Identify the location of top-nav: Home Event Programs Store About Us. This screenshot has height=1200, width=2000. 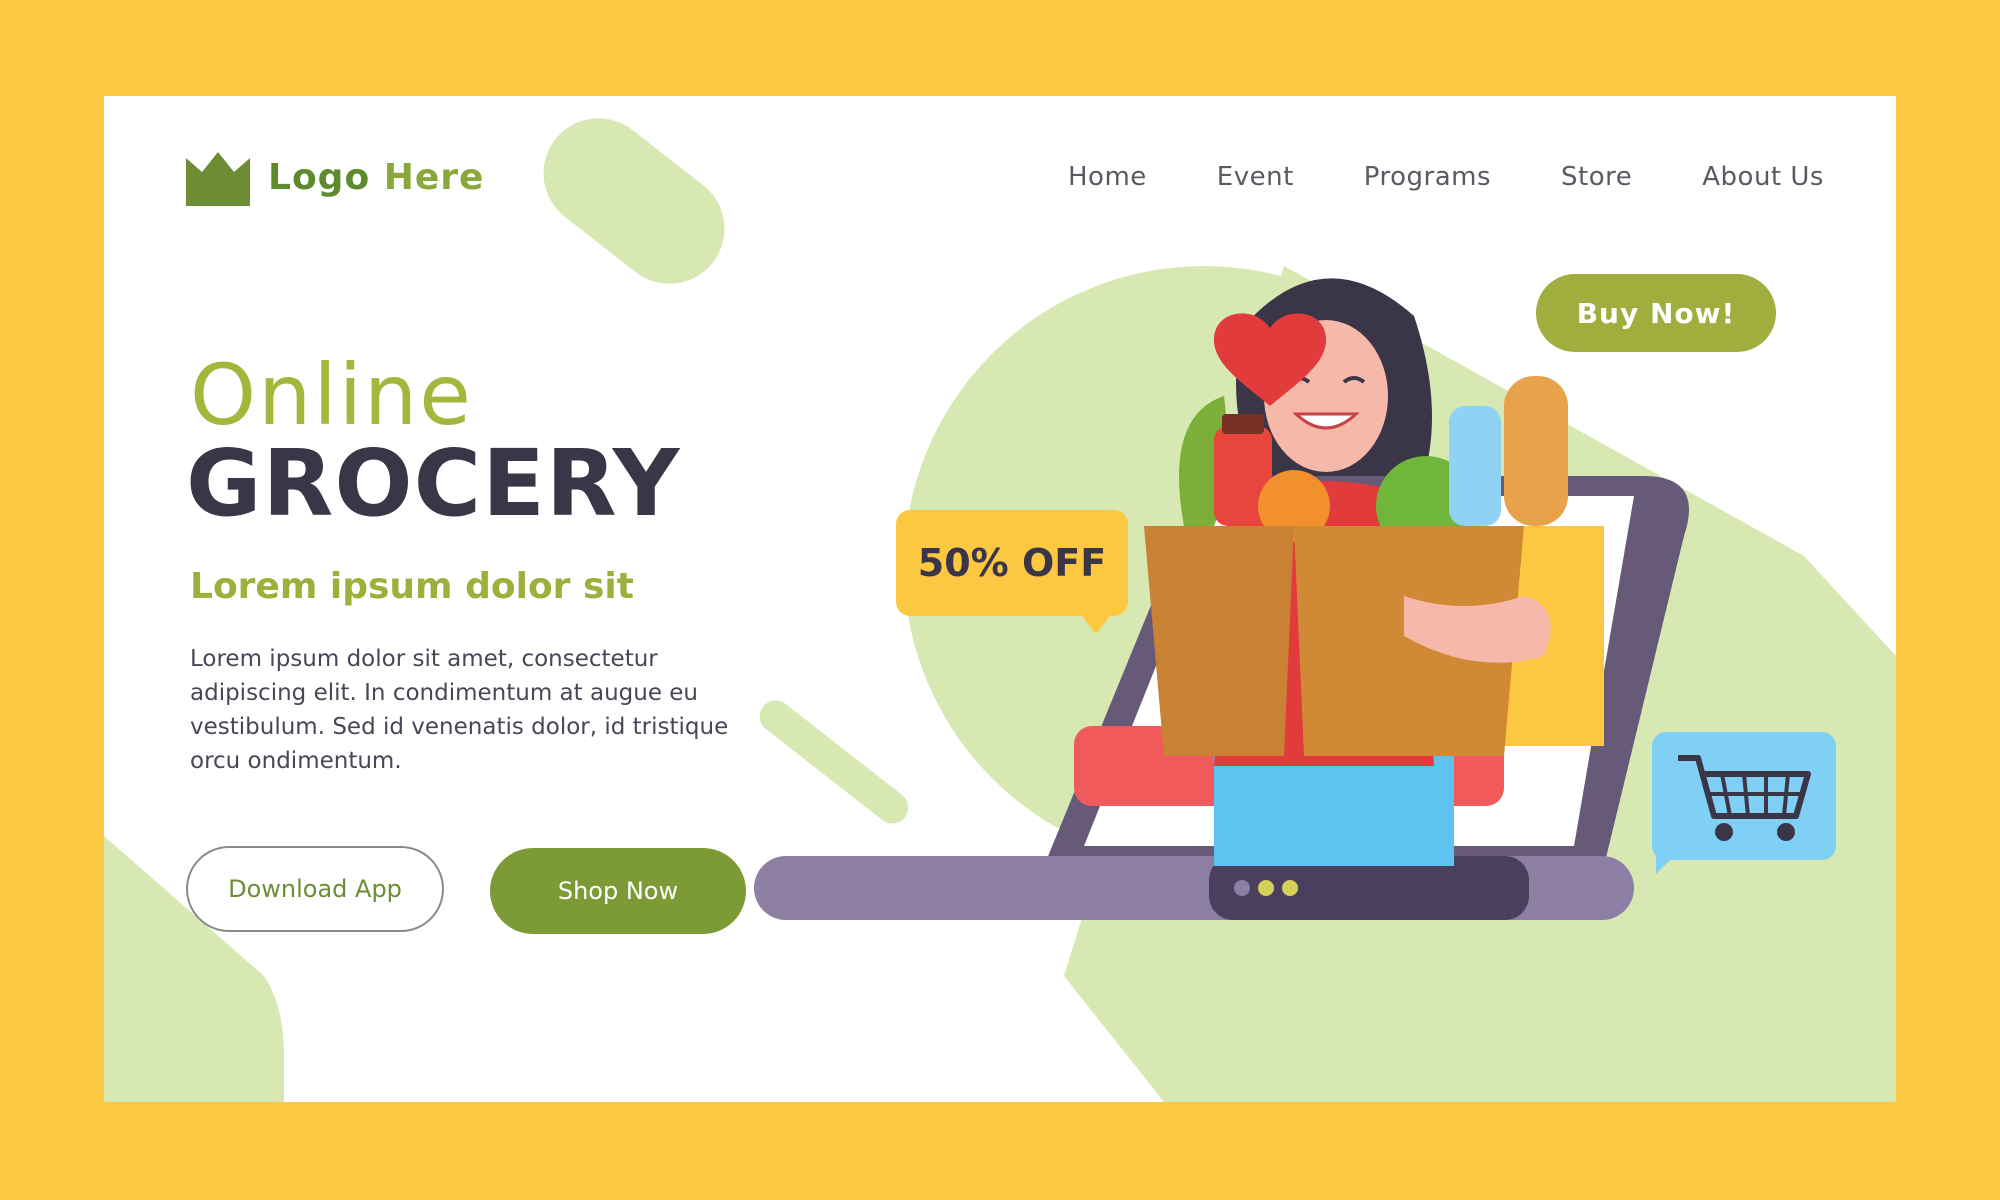
(1446, 177).